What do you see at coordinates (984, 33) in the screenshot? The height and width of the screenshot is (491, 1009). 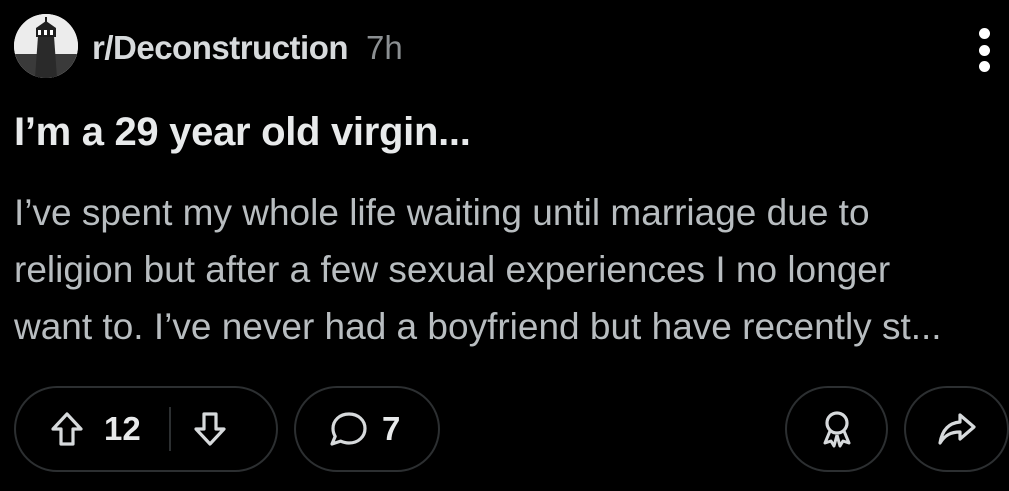 I see `more-vertical-icon` at bounding box center [984, 33].